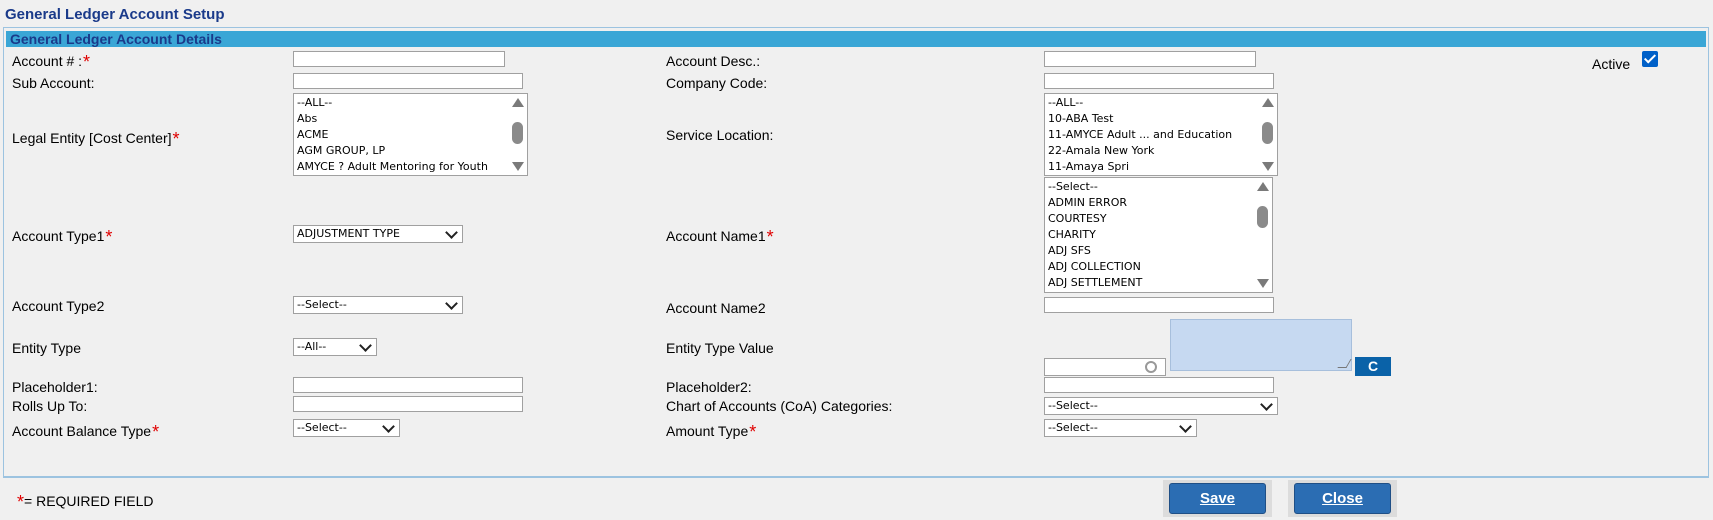 The width and height of the screenshot is (1713, 520). What do you see at coordinates (50, 406) in the screenshot?
I see `rolls-up-to-label: Rolls Up To:` at bounding box center [50, 406].